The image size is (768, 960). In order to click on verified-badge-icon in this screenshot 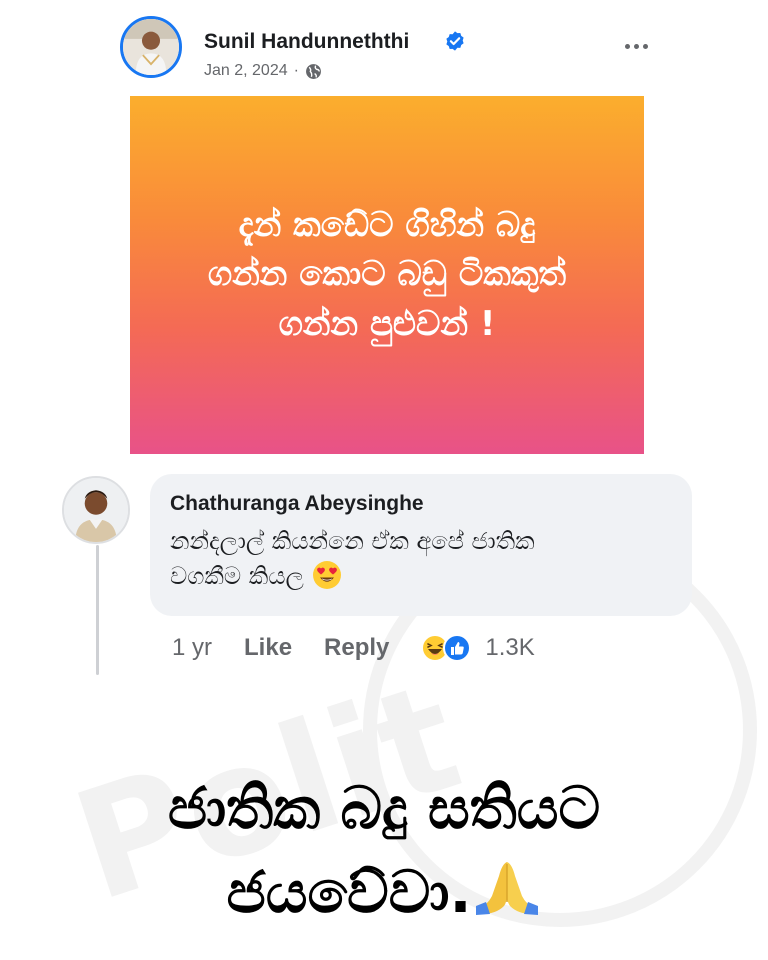, I will do `click(455, 41)`.